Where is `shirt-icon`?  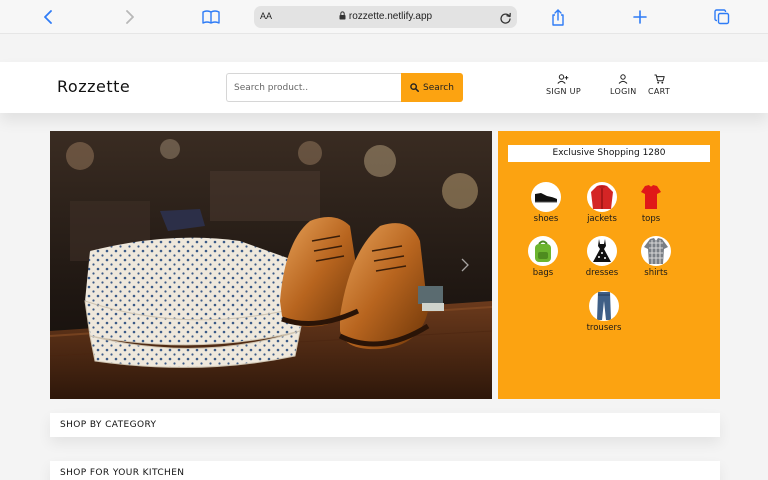 shirt-icon is located at coordinates (656, 251).